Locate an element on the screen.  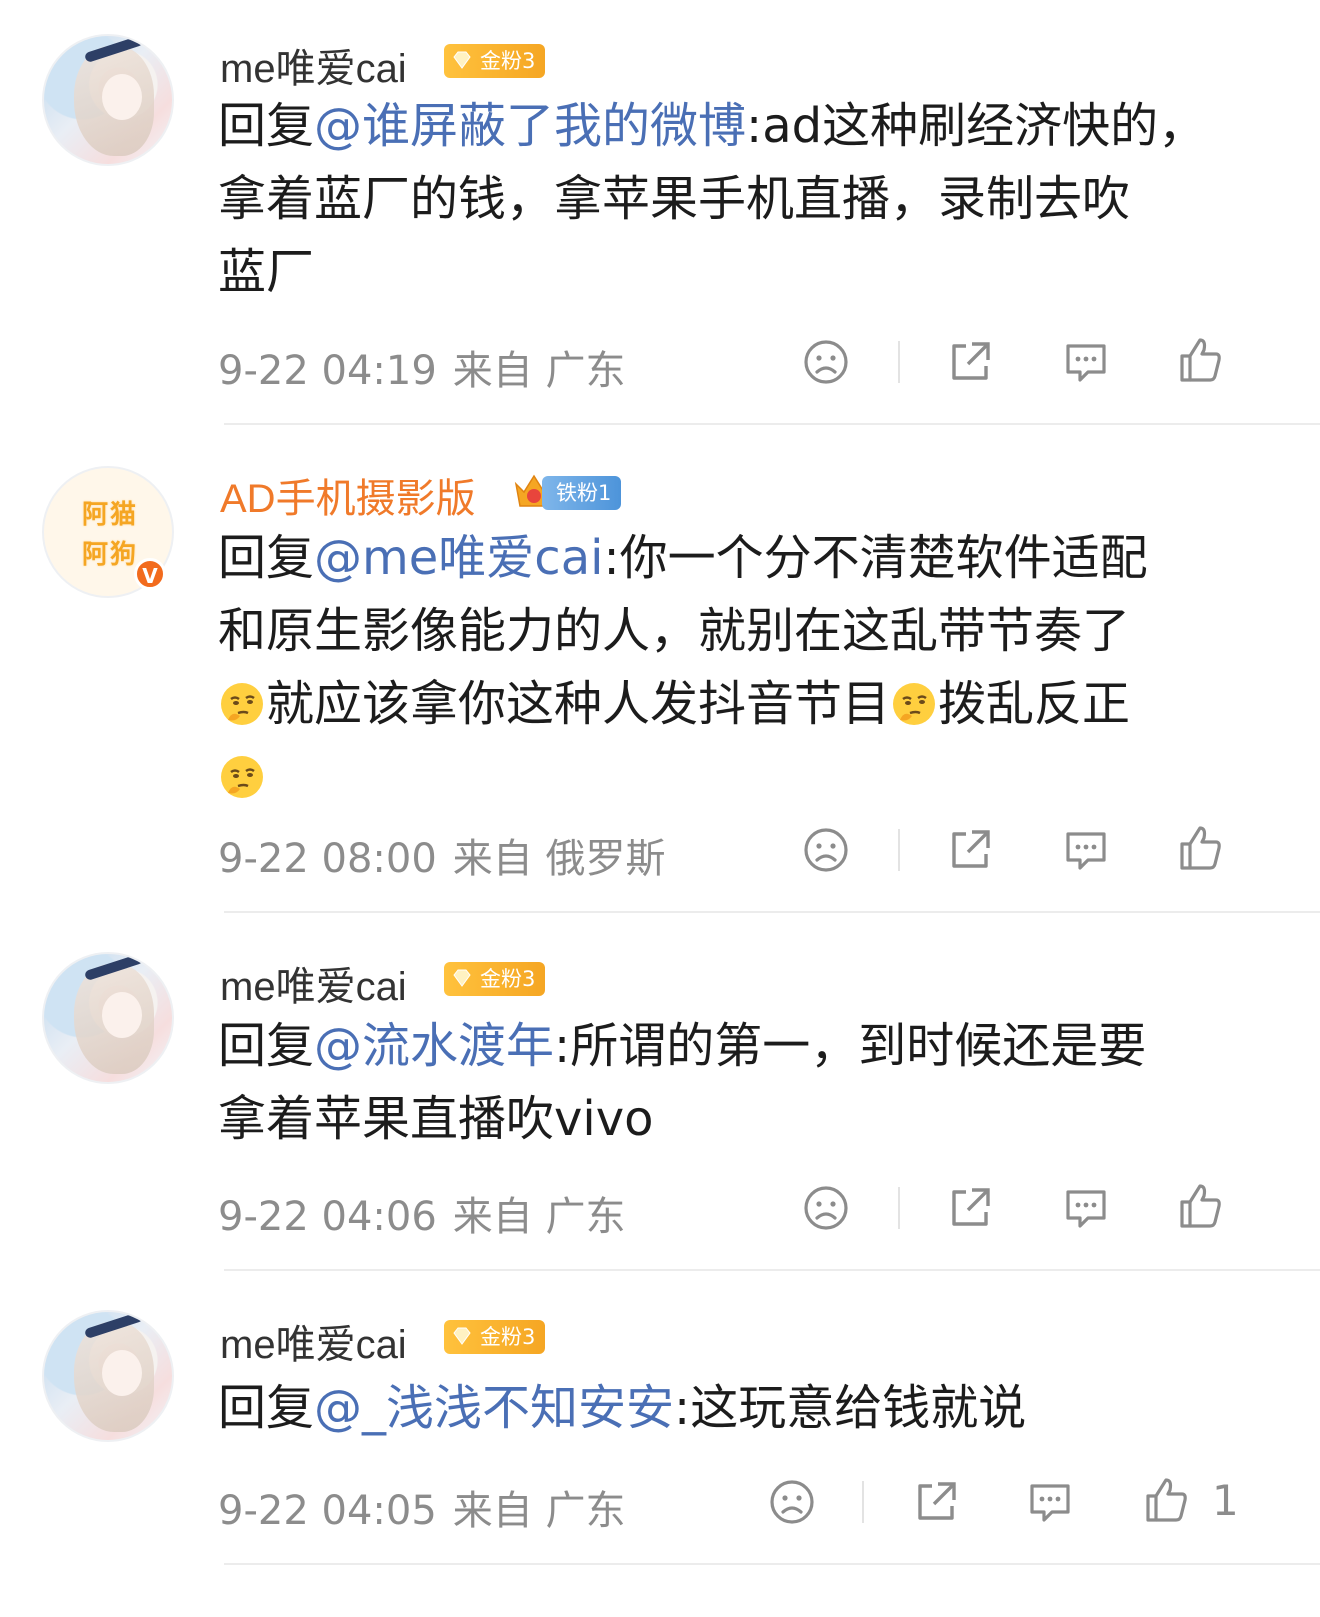
timestamp: 9-22 04:06 is located at coordinates (327, 1217).